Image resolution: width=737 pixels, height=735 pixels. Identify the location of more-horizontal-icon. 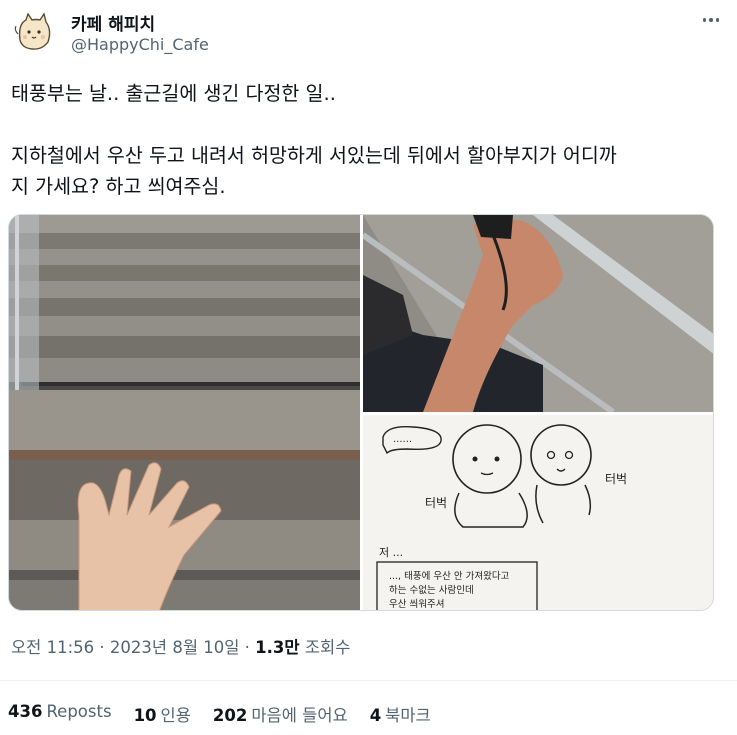
(711, 20).